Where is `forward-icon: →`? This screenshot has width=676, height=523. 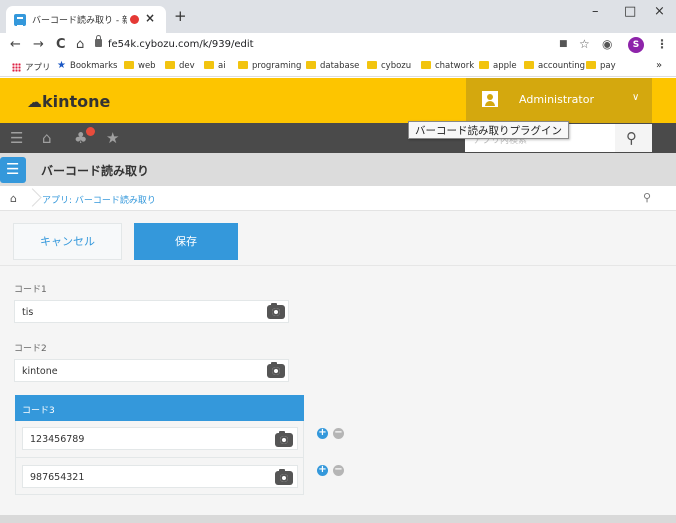
forward-icon: → is located at coordinates (38, 44).